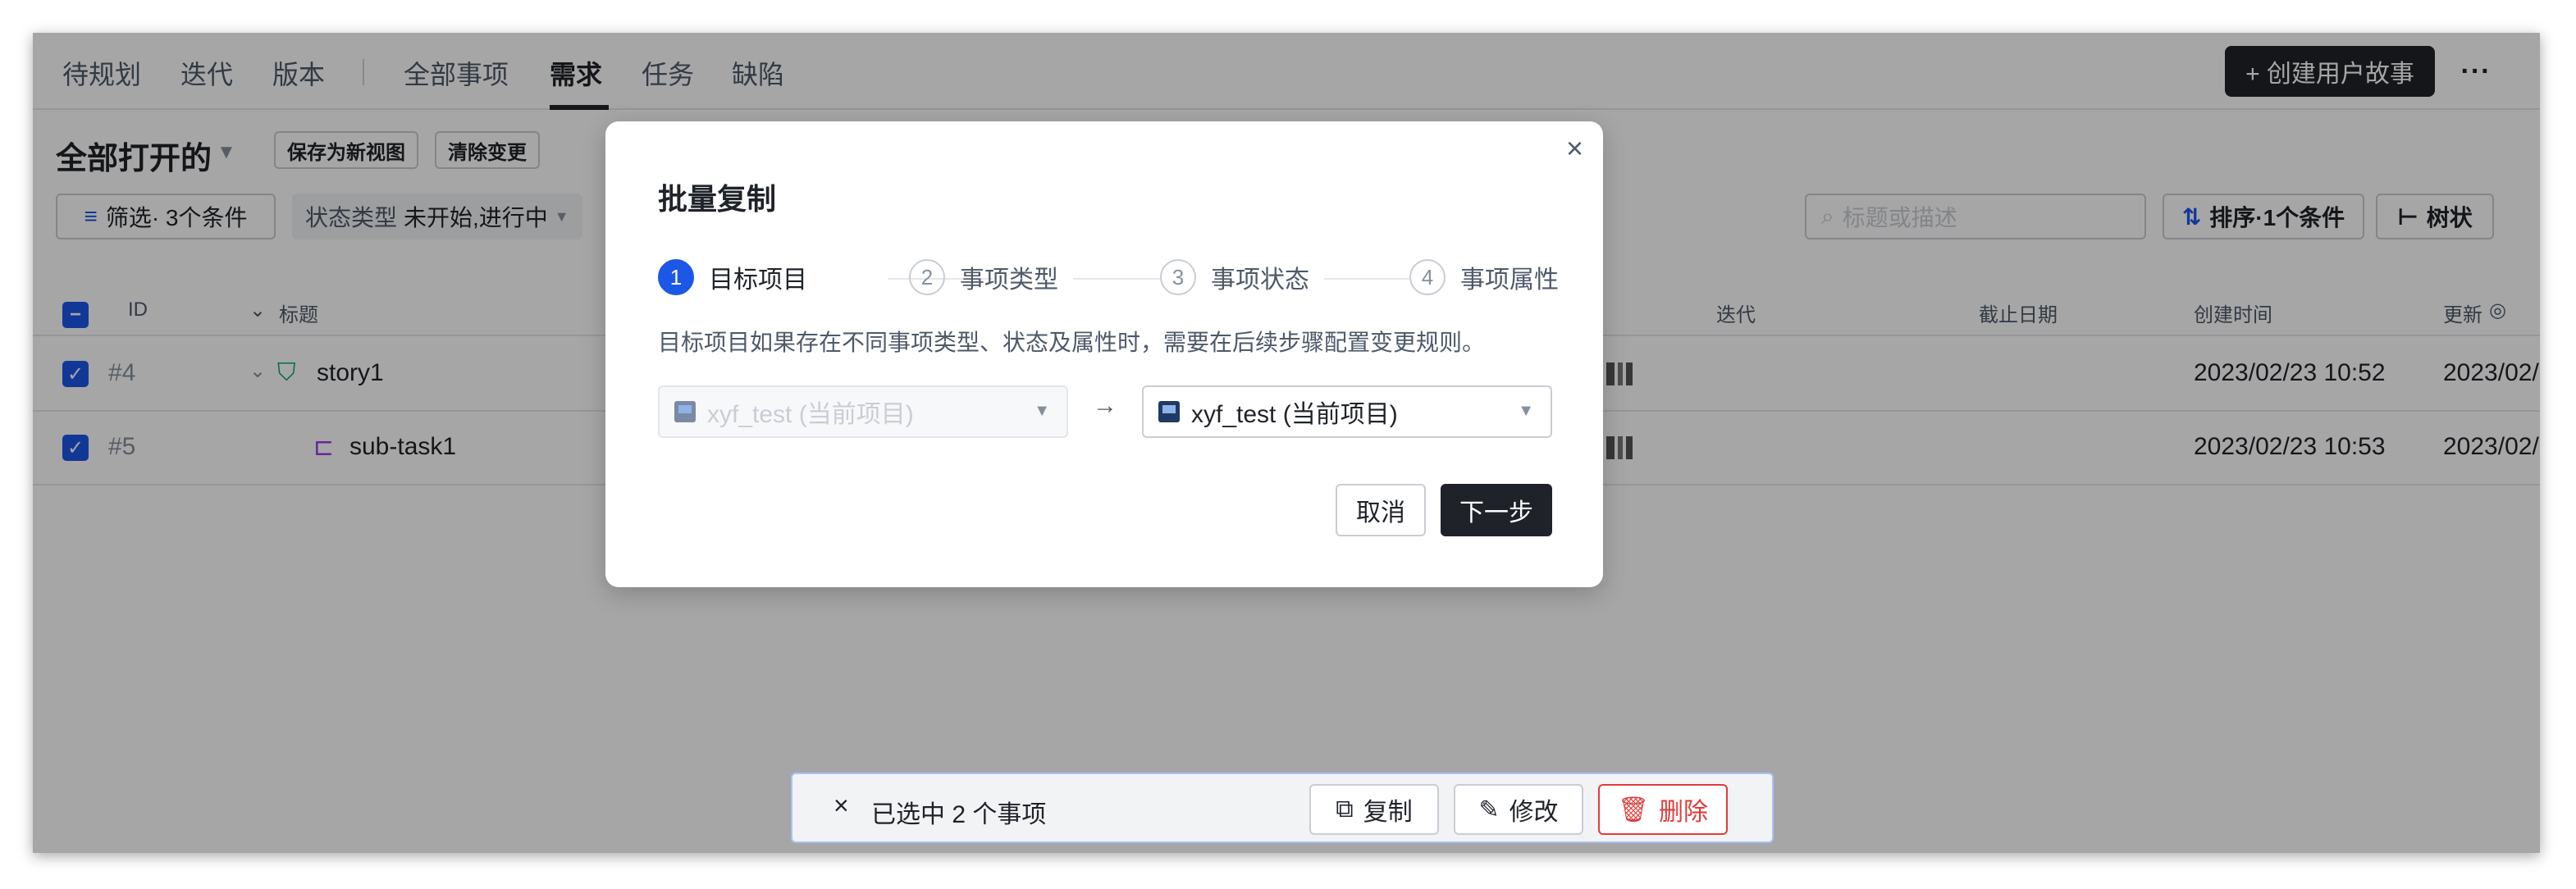 This screenshot has width=2576, height=889. What do you see at coordinates (1497, 510) in the screenshot?
I see `next-step-button: 下一步` at bounding box center [1497, 510].